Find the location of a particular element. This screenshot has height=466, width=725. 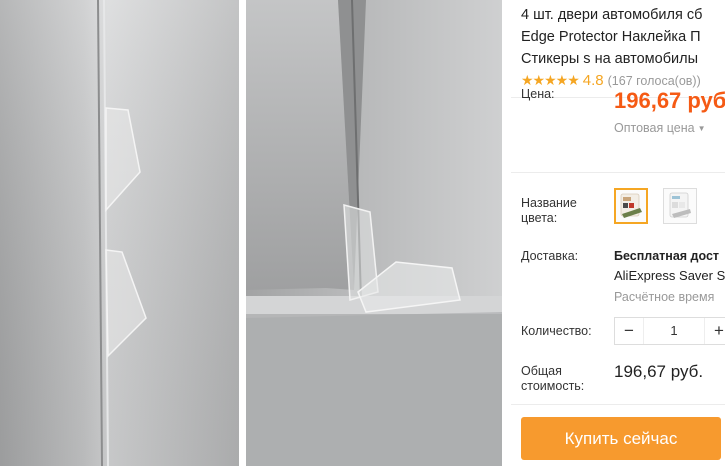

quantity-decrease-button: − is located at coordinates (629, 331).